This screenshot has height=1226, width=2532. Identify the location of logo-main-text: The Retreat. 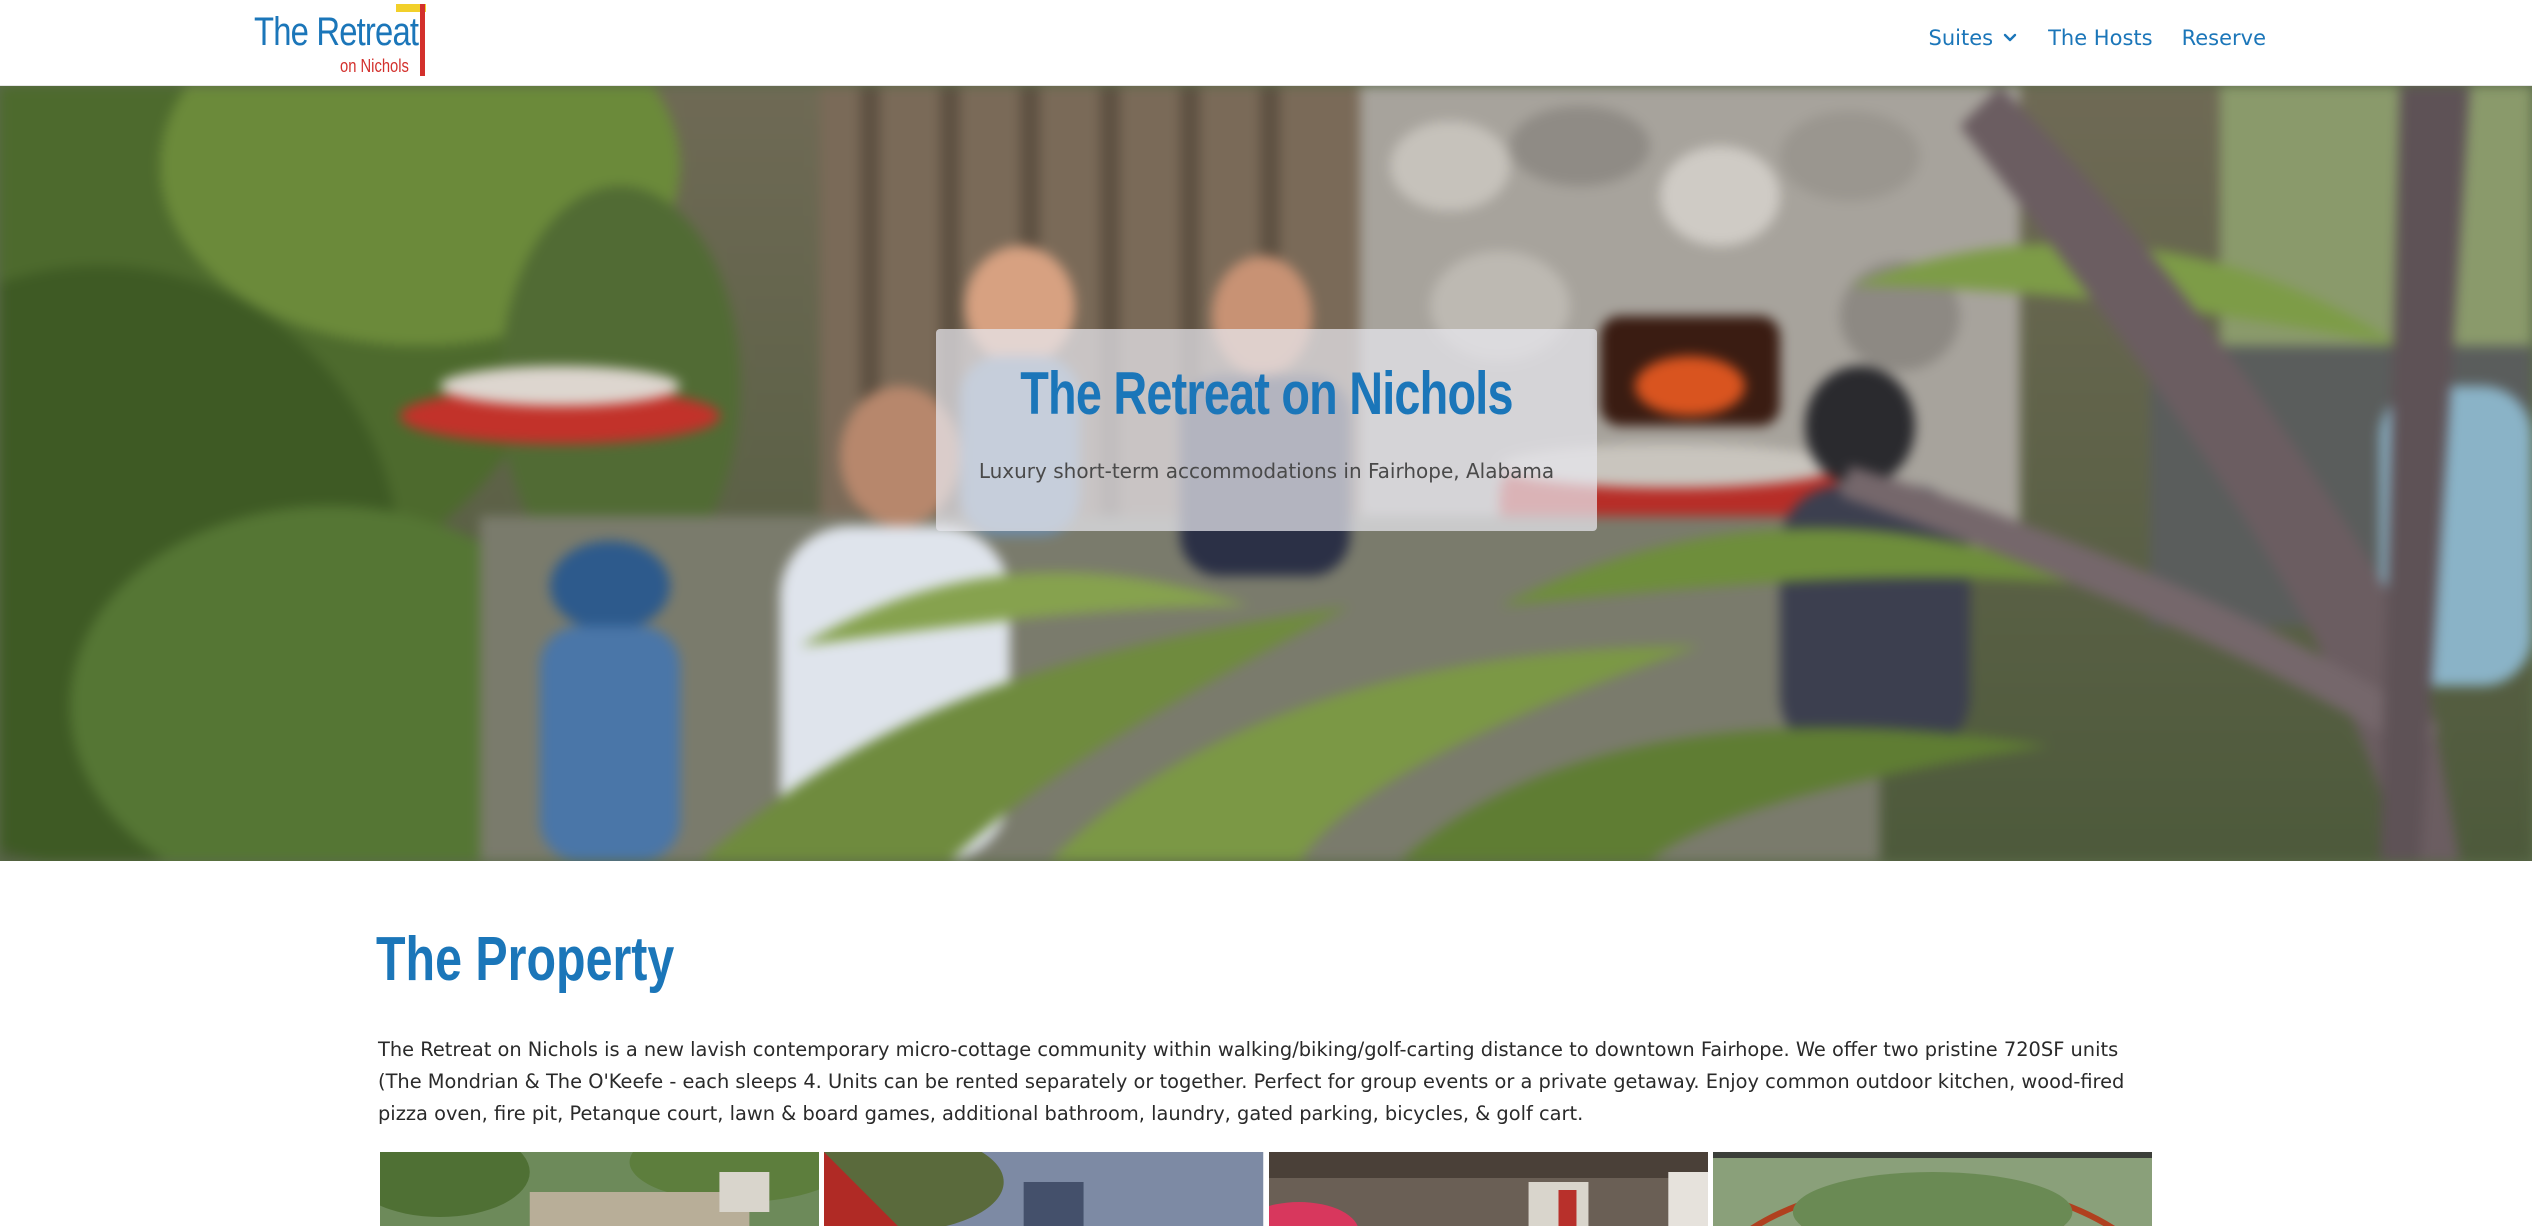
(336, 32).